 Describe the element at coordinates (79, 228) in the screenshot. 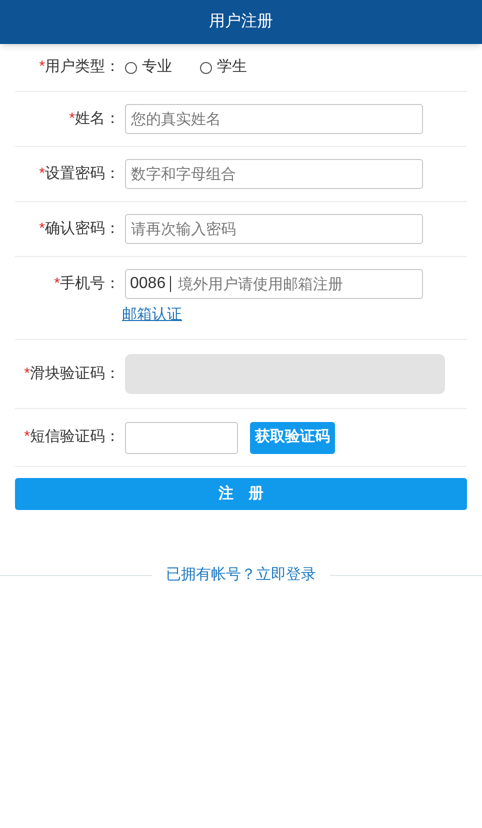

I see `field-label: *确认密码：` at that location.